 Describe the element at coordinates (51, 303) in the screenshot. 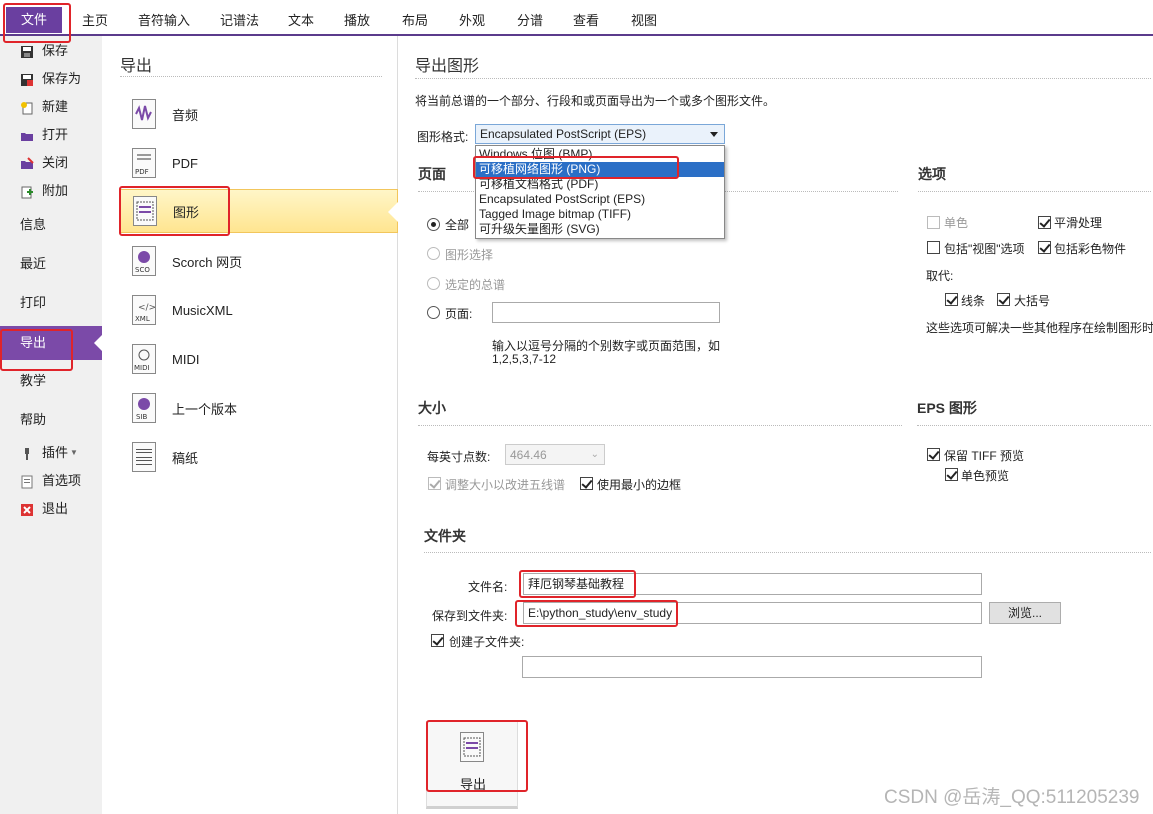

I see `nav-print: 打印` at that location.